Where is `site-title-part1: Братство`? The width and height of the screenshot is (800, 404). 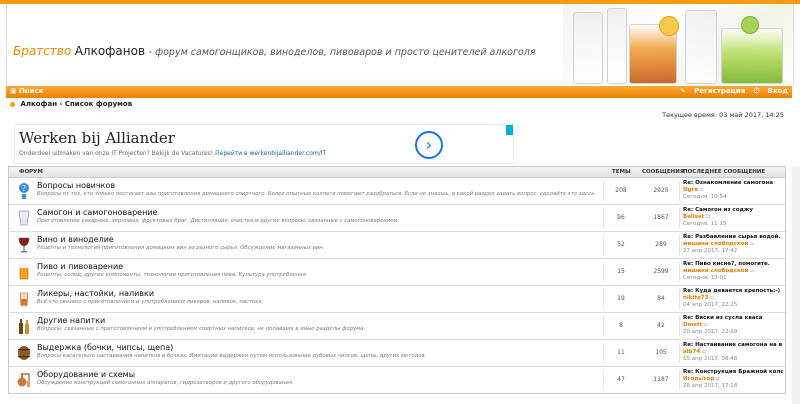 site-title-part1: Братство is located at coordinates (42, 51).